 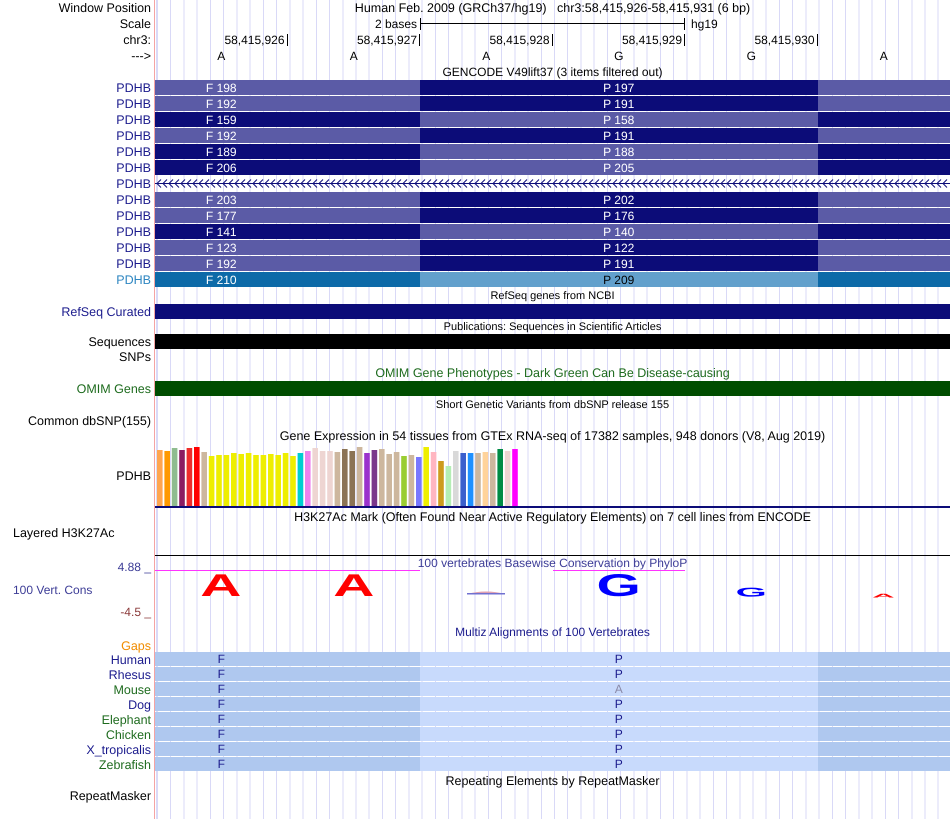 I want to click on exon-bar: F 177, so click(x=287, y=215).